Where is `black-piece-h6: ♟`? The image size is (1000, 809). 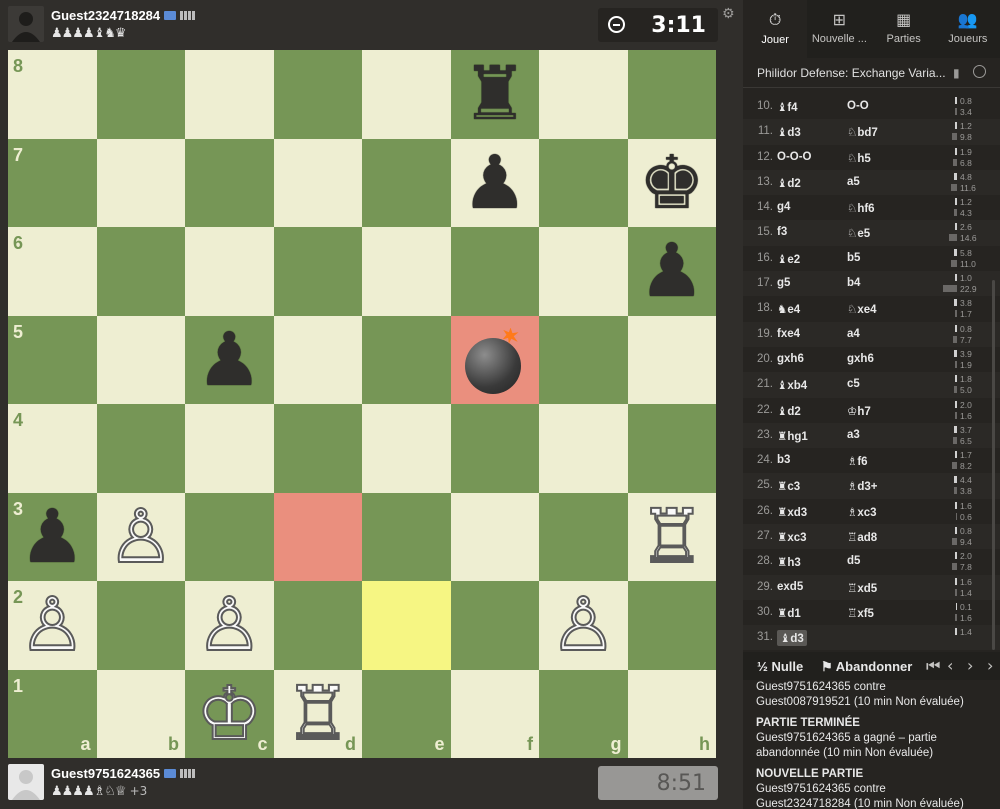 black-piece-h6: ♟ is located at coordinates (672, 271).